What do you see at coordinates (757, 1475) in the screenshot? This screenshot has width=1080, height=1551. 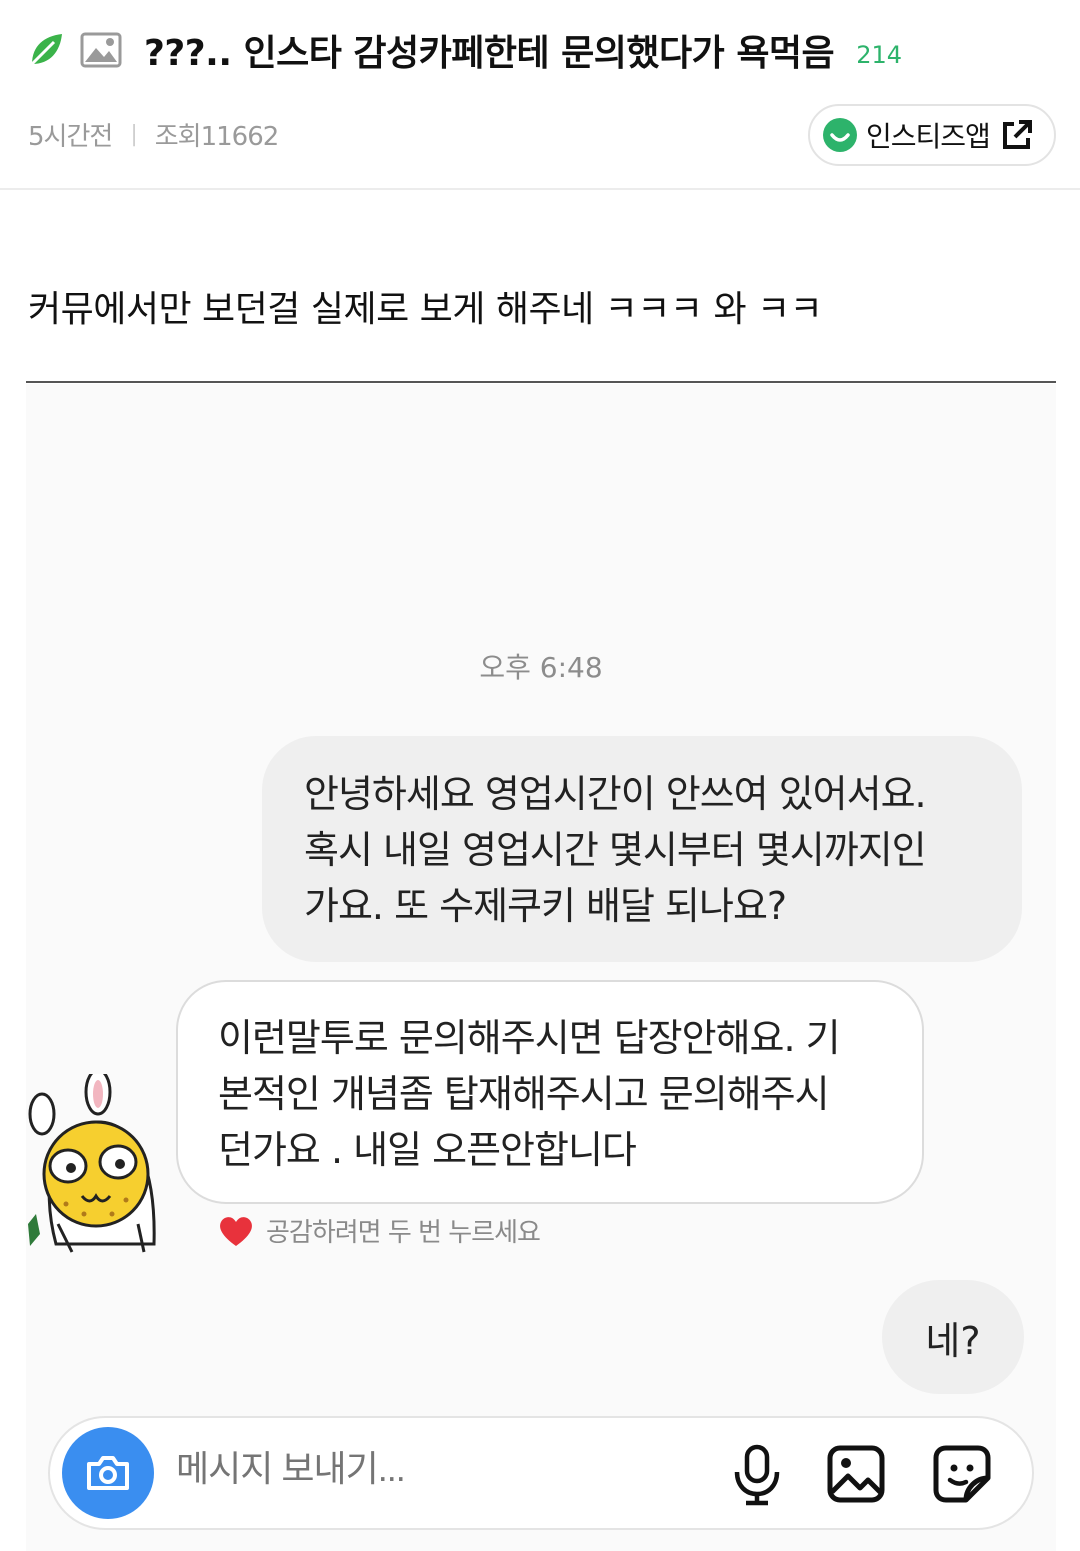 I see `mic-icon` at bounding box center [757, 1475].